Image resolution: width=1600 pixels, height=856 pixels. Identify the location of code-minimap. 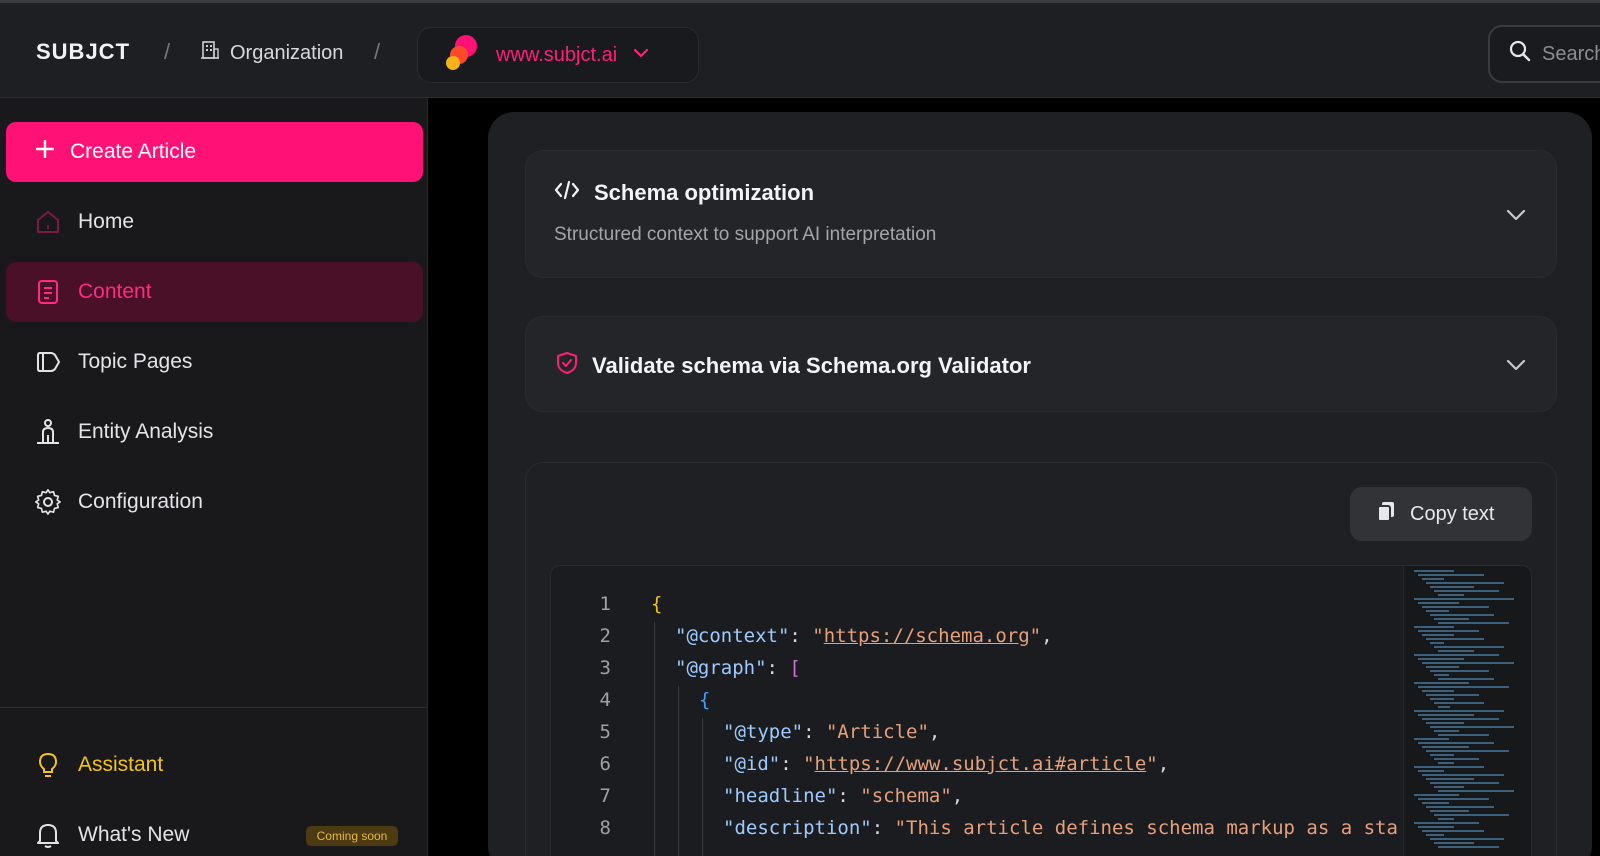
(1467, 711).